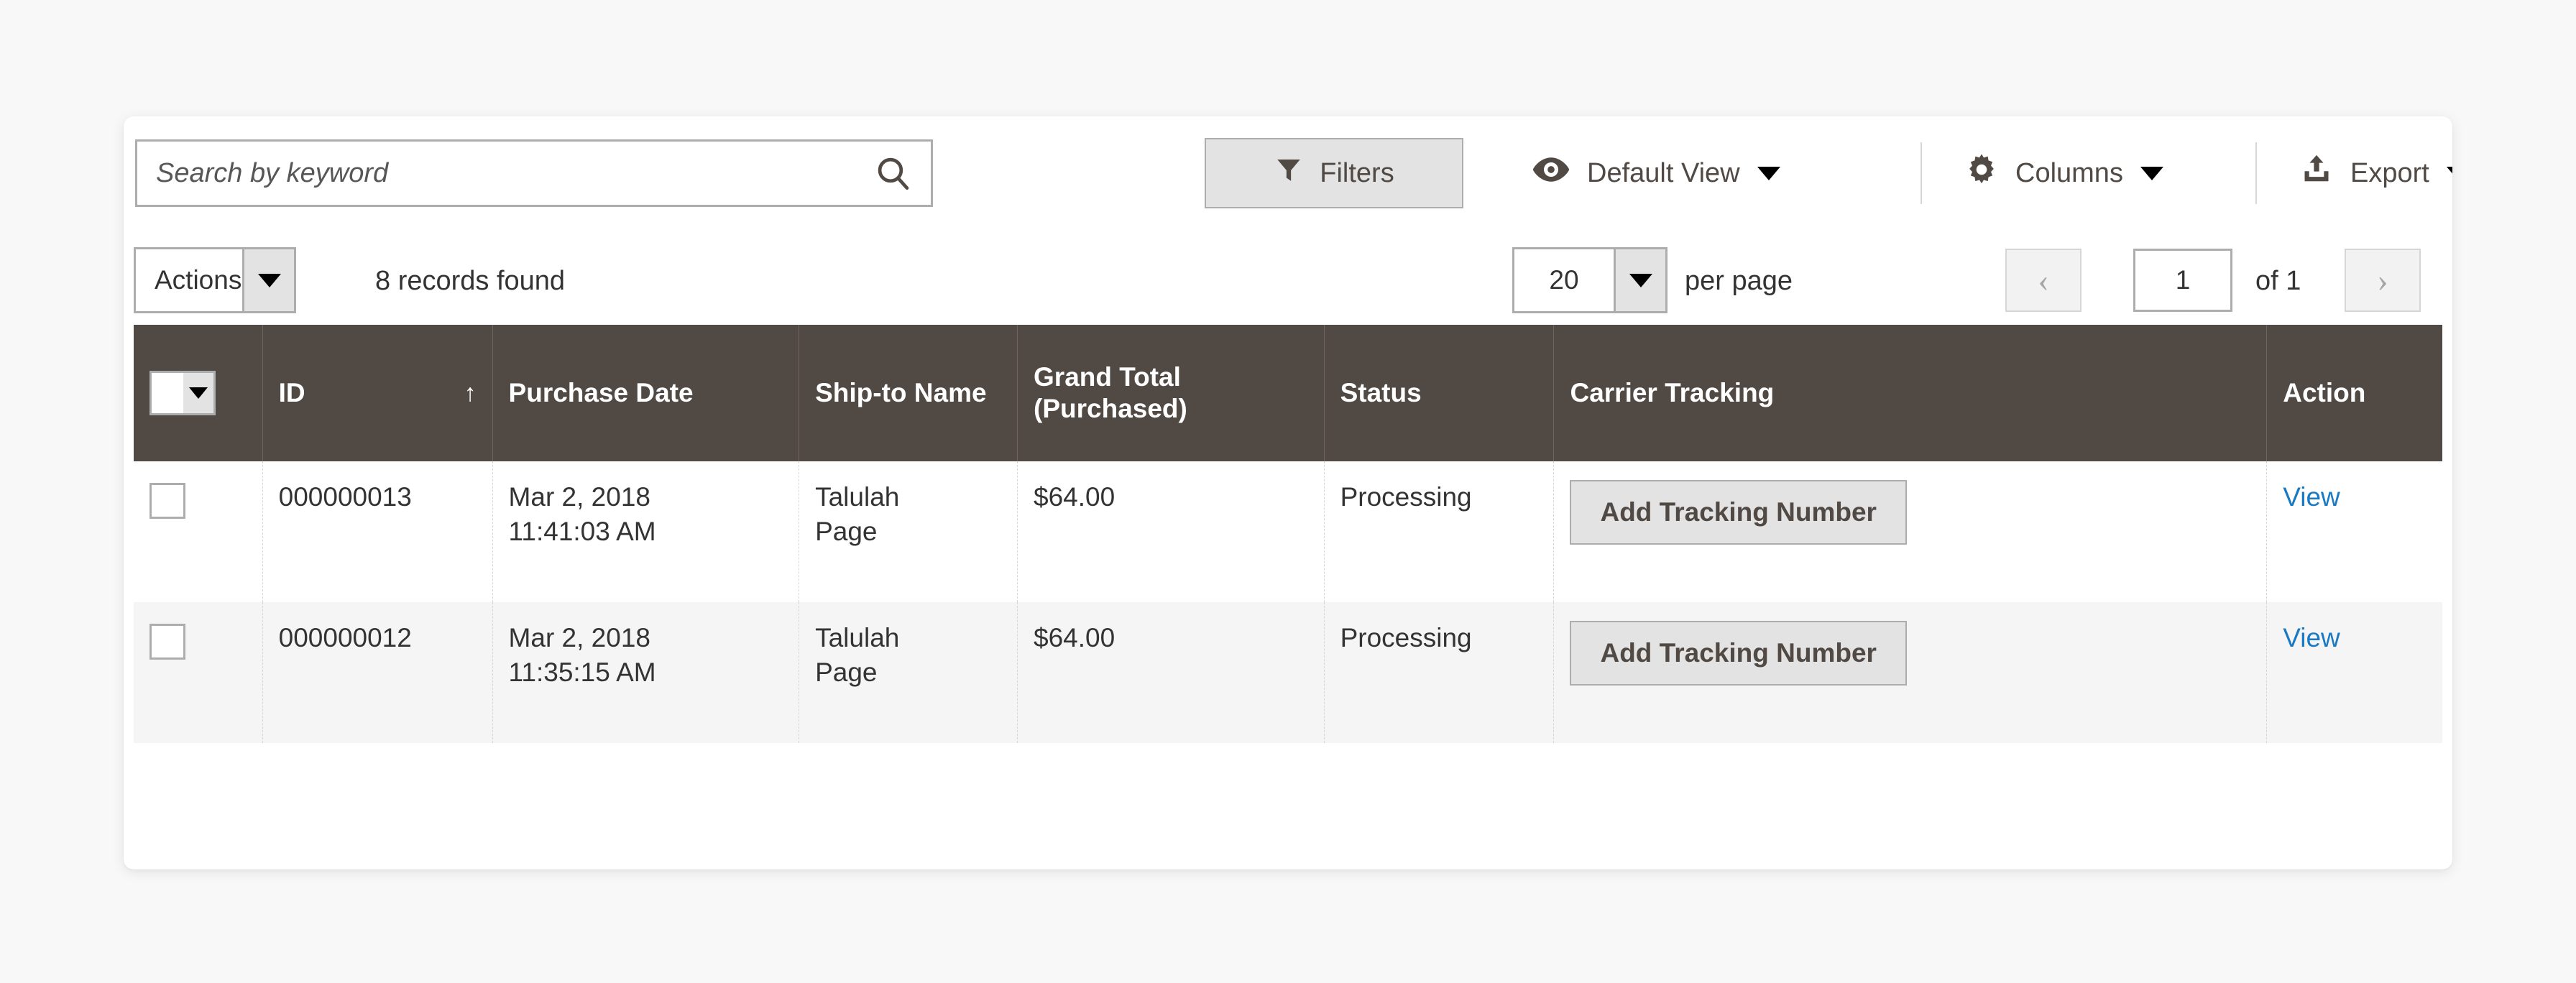 The height and width of the screenshot is (983, 2576). Describe the element at coordinates (2354, 393) in the screenshot. I see `column-header-action: Action` at that location.